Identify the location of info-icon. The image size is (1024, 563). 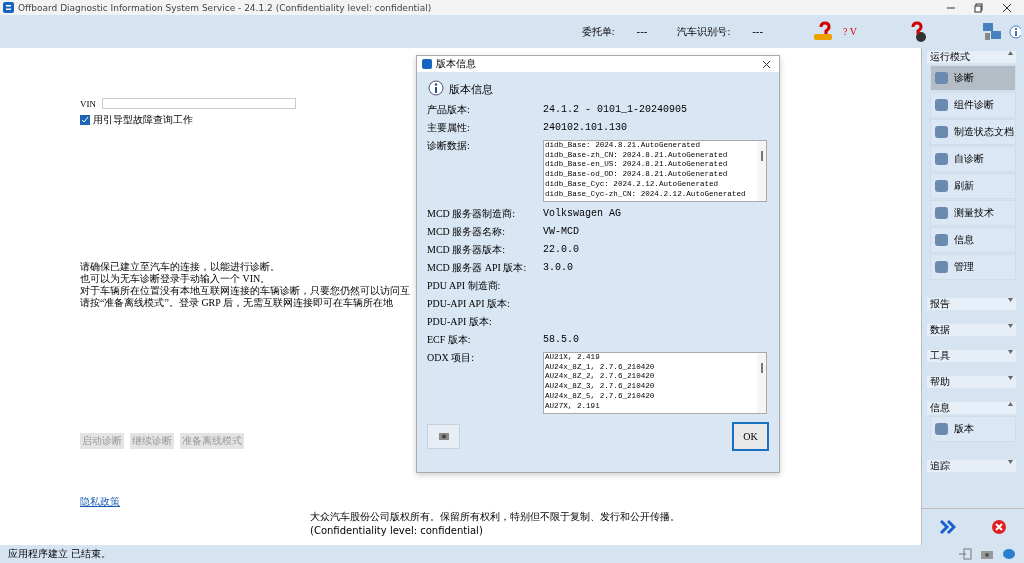
(1014, 31).